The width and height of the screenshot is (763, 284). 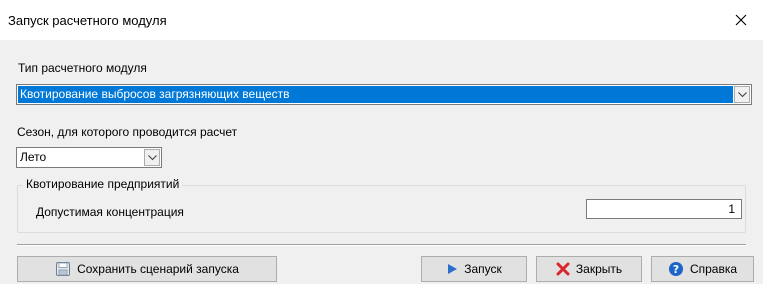 I want to click on floppy-disk-icon, so click(x=63, y=269).